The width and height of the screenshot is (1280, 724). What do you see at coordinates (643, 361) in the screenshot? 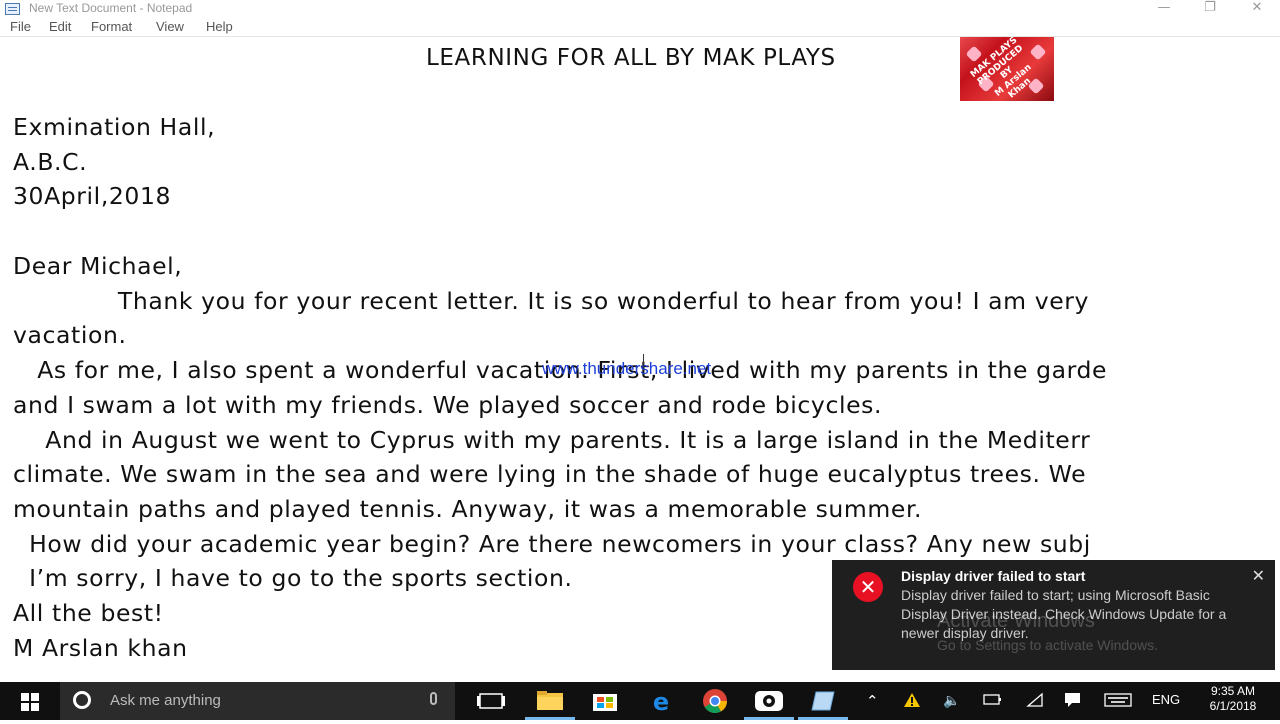
I see `text-cursor` at bounding box center [643, 361].